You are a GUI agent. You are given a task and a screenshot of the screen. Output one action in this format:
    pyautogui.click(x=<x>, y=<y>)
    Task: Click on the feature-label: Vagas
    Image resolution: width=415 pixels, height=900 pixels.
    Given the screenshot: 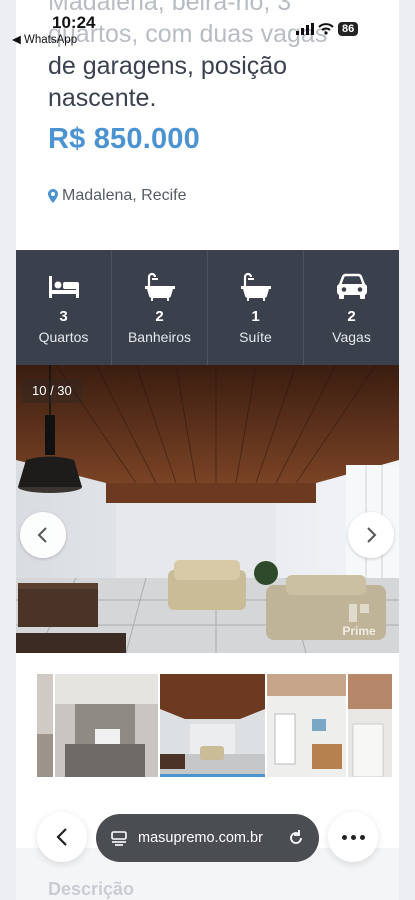 What is the action you would take?
    pyautogui.click(x=351, y=337)
    